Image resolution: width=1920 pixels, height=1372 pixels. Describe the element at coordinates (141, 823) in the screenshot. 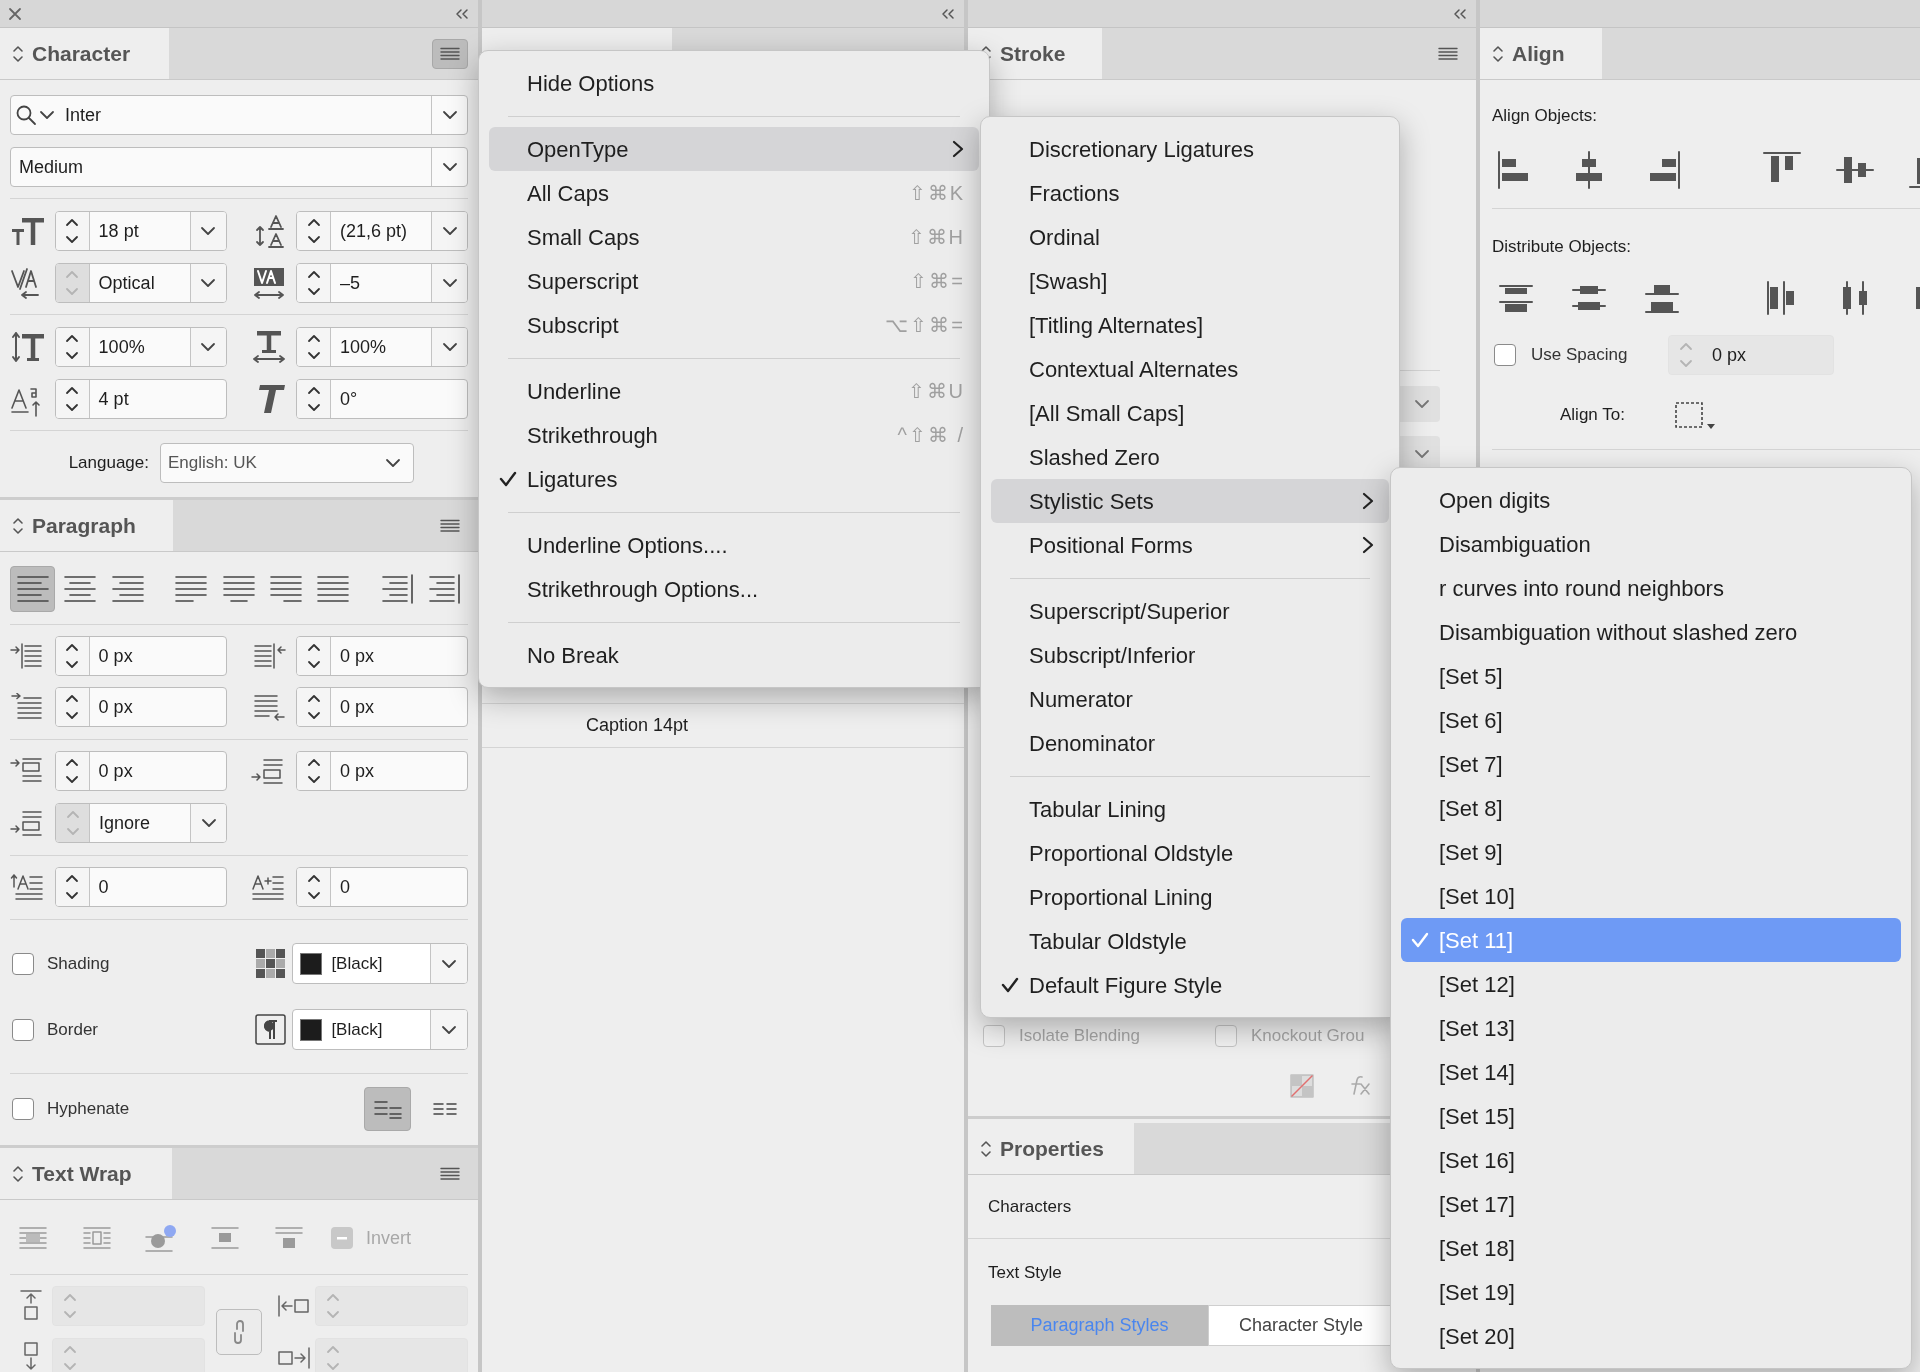

I see `spin-field: Ignore` at that location.